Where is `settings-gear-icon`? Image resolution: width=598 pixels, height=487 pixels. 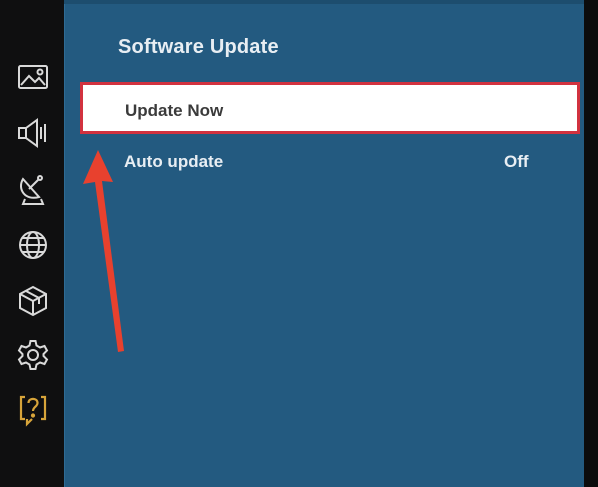 settings-gear-icon is located at coordinates (33, 355).